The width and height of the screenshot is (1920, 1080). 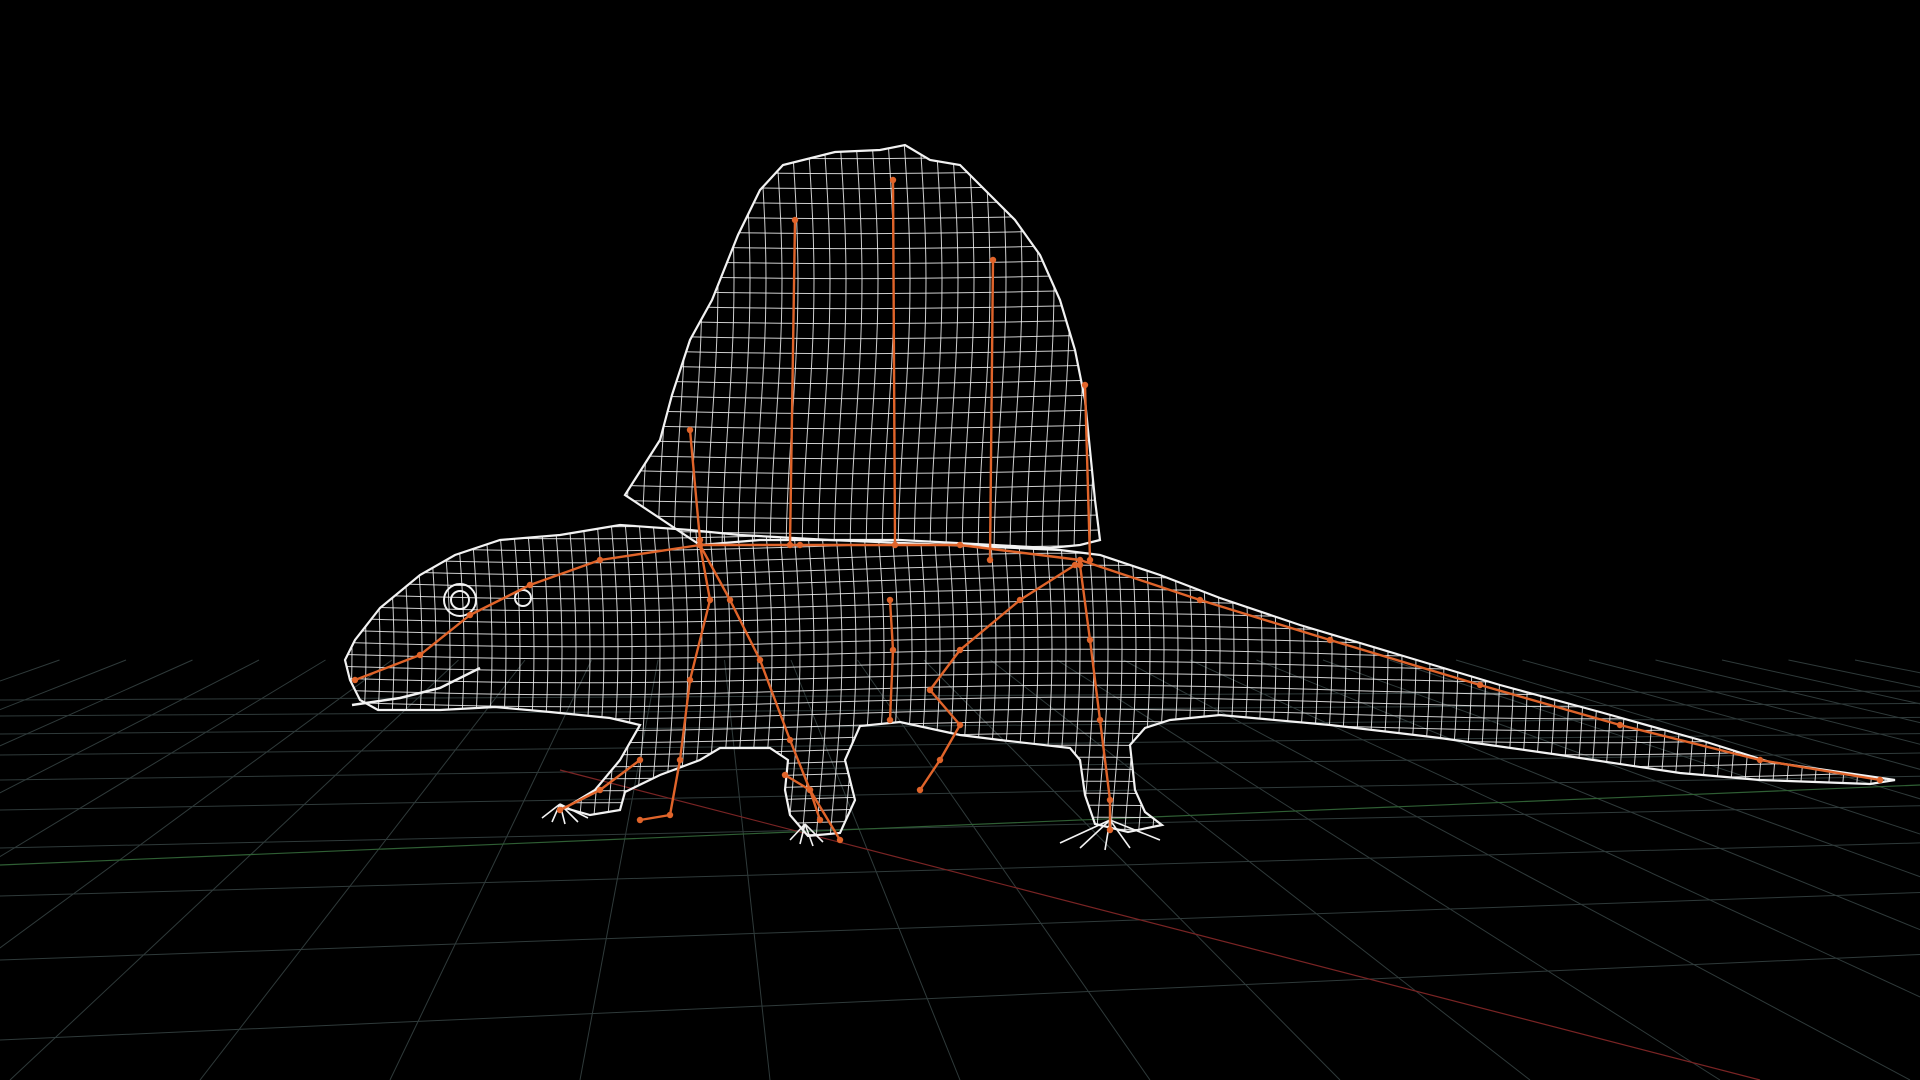 What do you see at coordinates (894, 362) in the screenshot?
I see `bone-chain` at bounding box center [894, 362].